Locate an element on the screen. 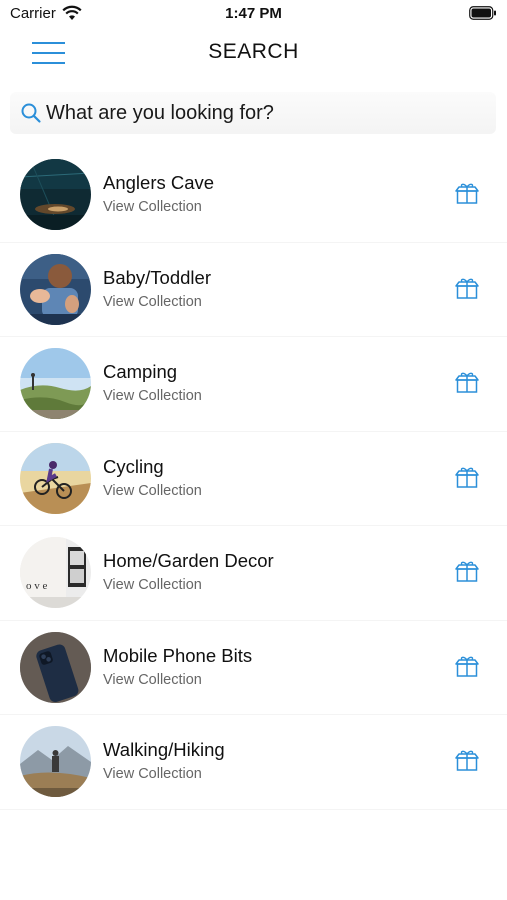 The width and height of the screenshot is (507, 900). page-title: SEARCH is located at coordinates (253, 51).